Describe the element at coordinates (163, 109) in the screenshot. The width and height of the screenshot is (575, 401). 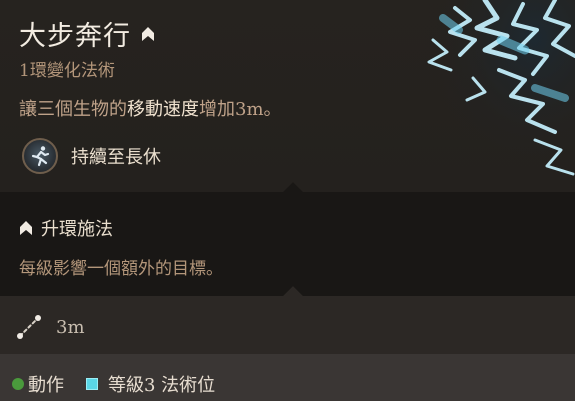
I see `description-keyword: 移動速度` at that location.